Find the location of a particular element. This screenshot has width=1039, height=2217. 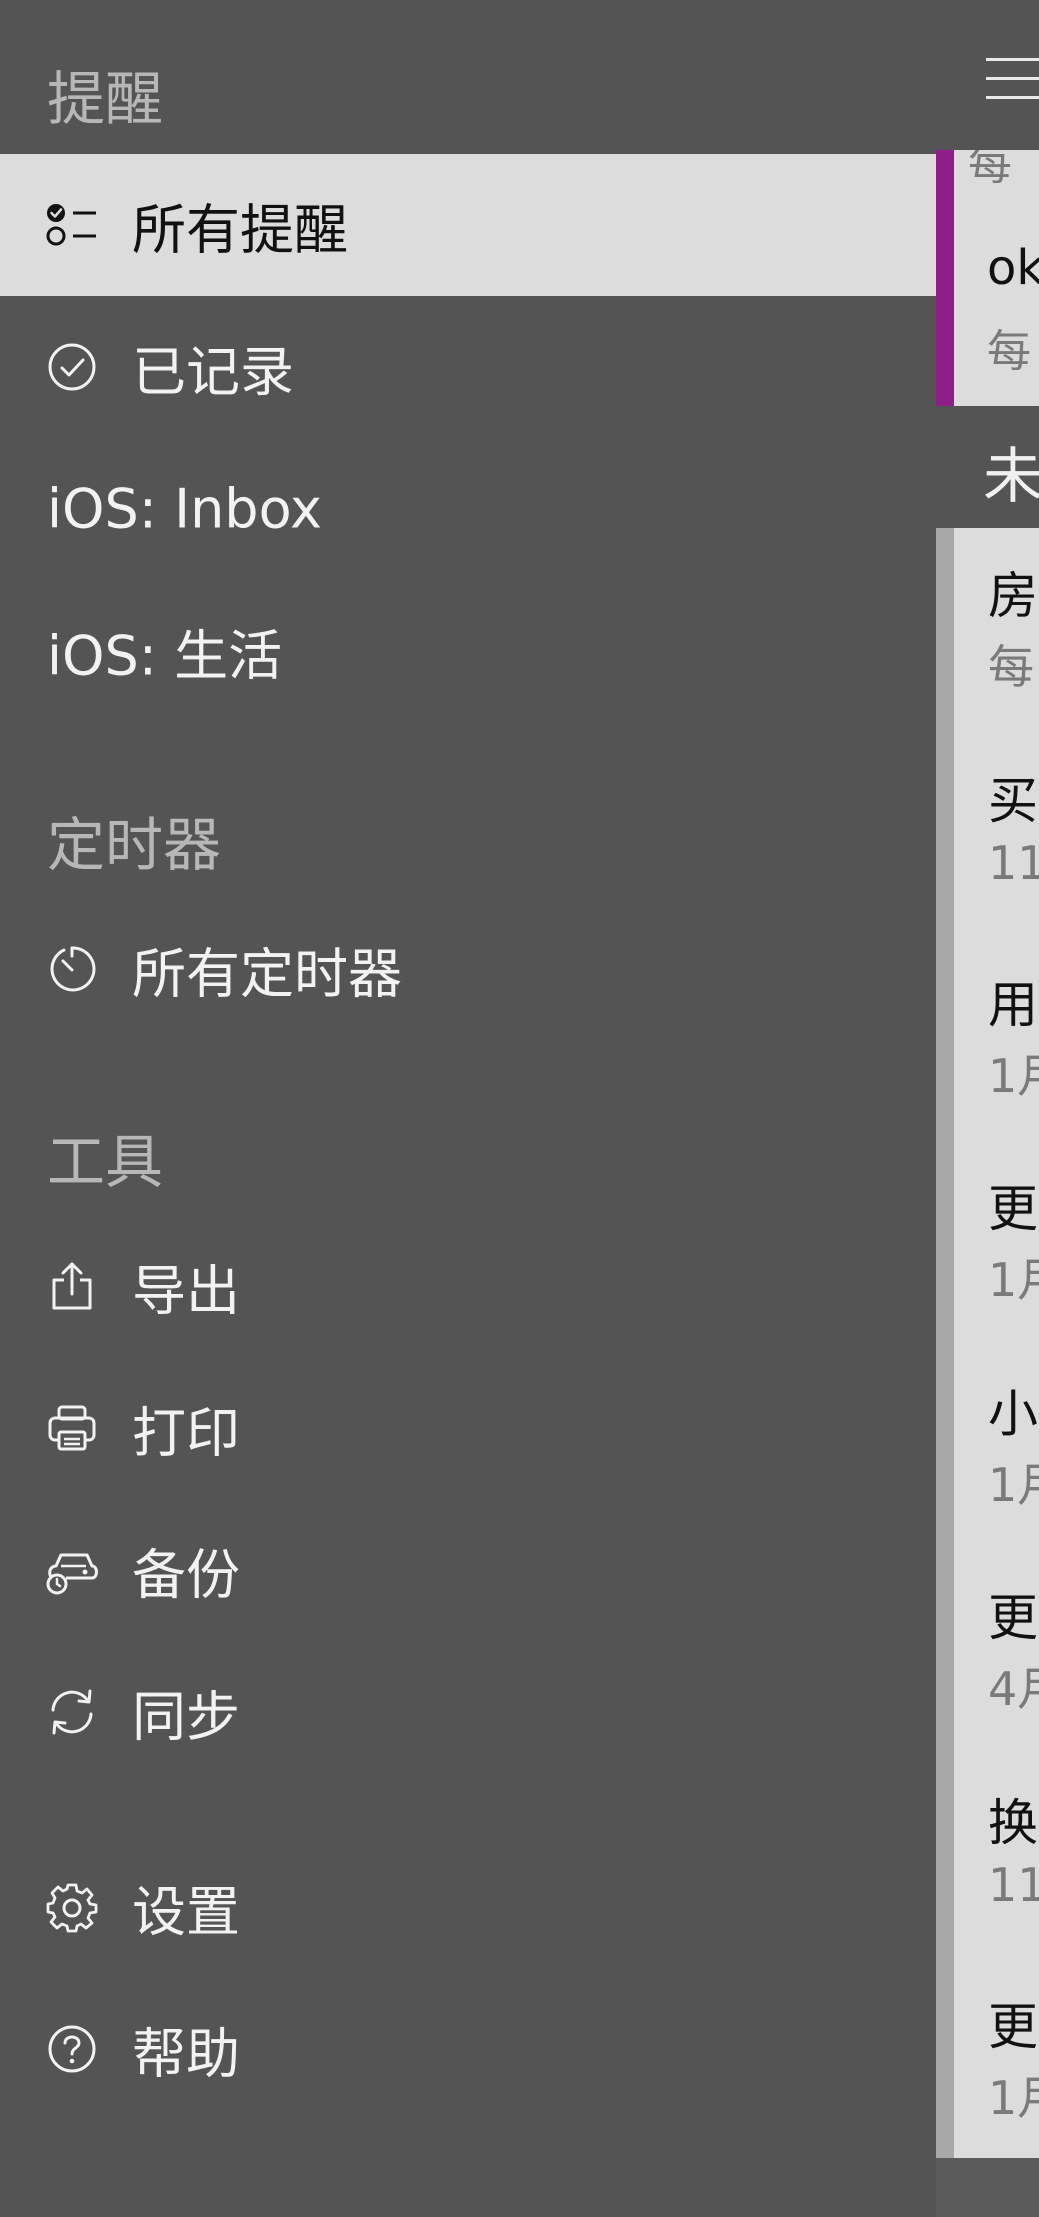

help-icon is located at coordinates (72, 2049).